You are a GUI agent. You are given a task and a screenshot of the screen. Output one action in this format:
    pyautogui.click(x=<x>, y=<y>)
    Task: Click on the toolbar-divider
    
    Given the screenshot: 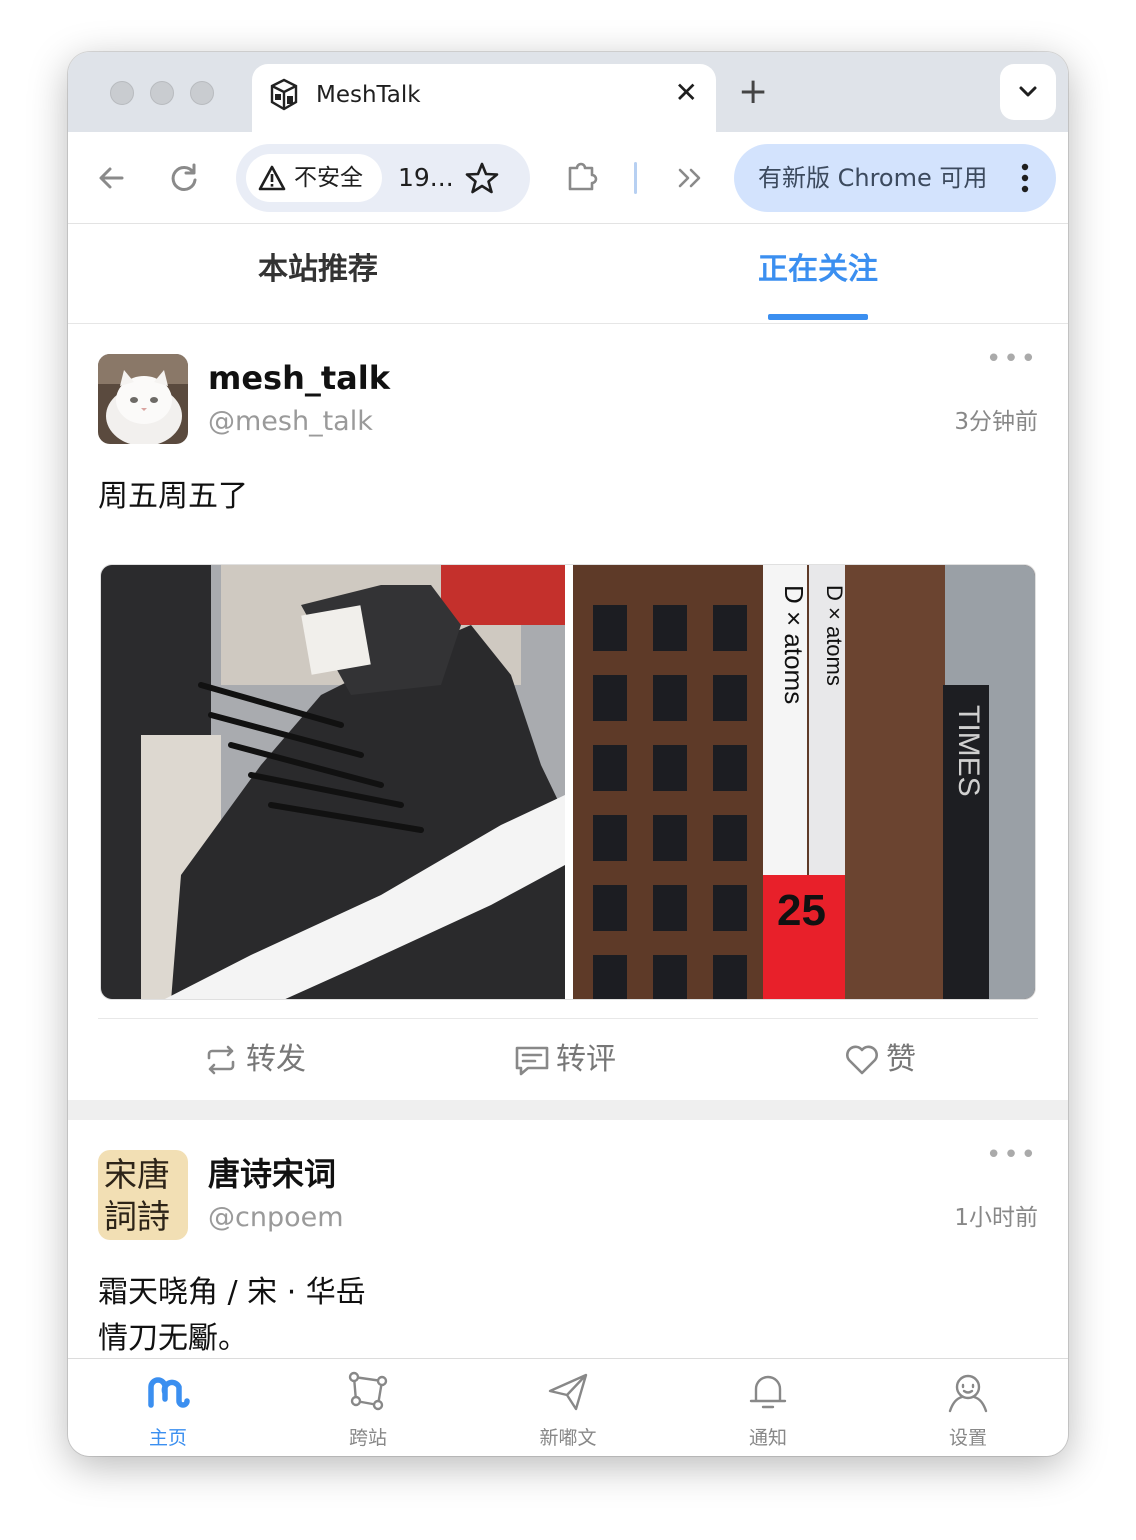 What is the action you would take?
    pyautogui.click(x=635, y=178)
    